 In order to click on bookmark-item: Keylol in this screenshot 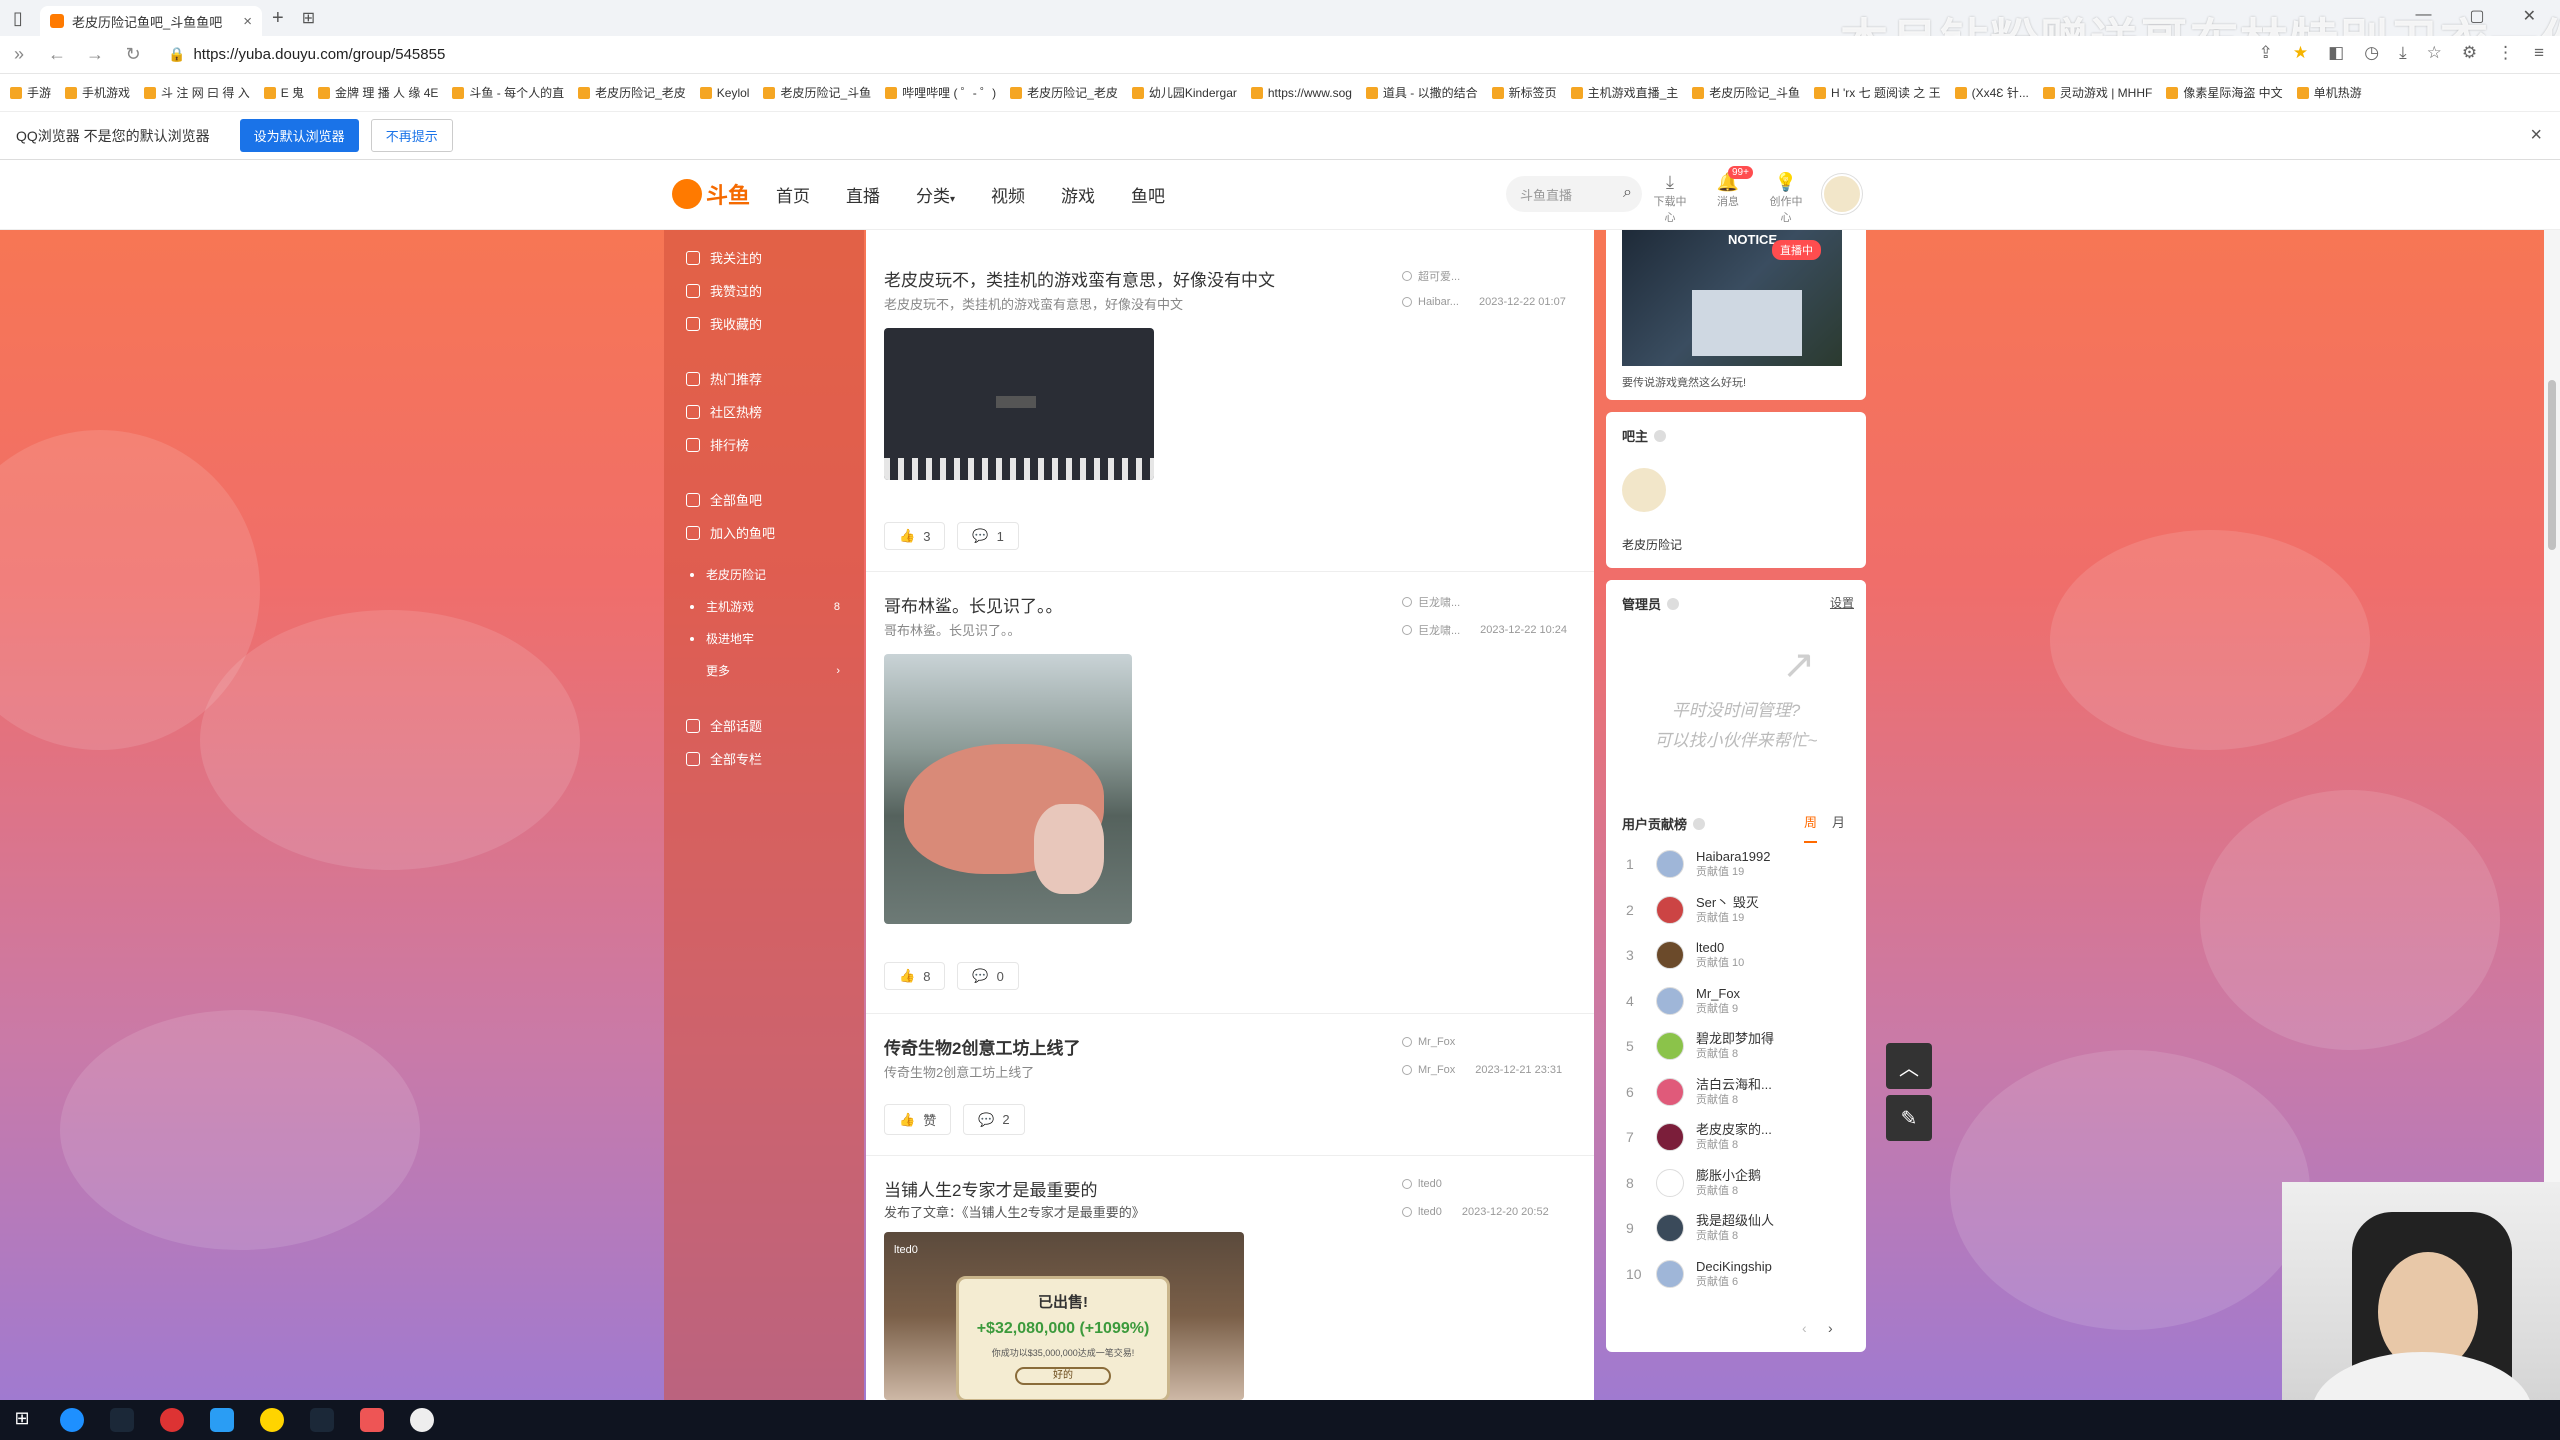, I will do `click(724, 93)`.